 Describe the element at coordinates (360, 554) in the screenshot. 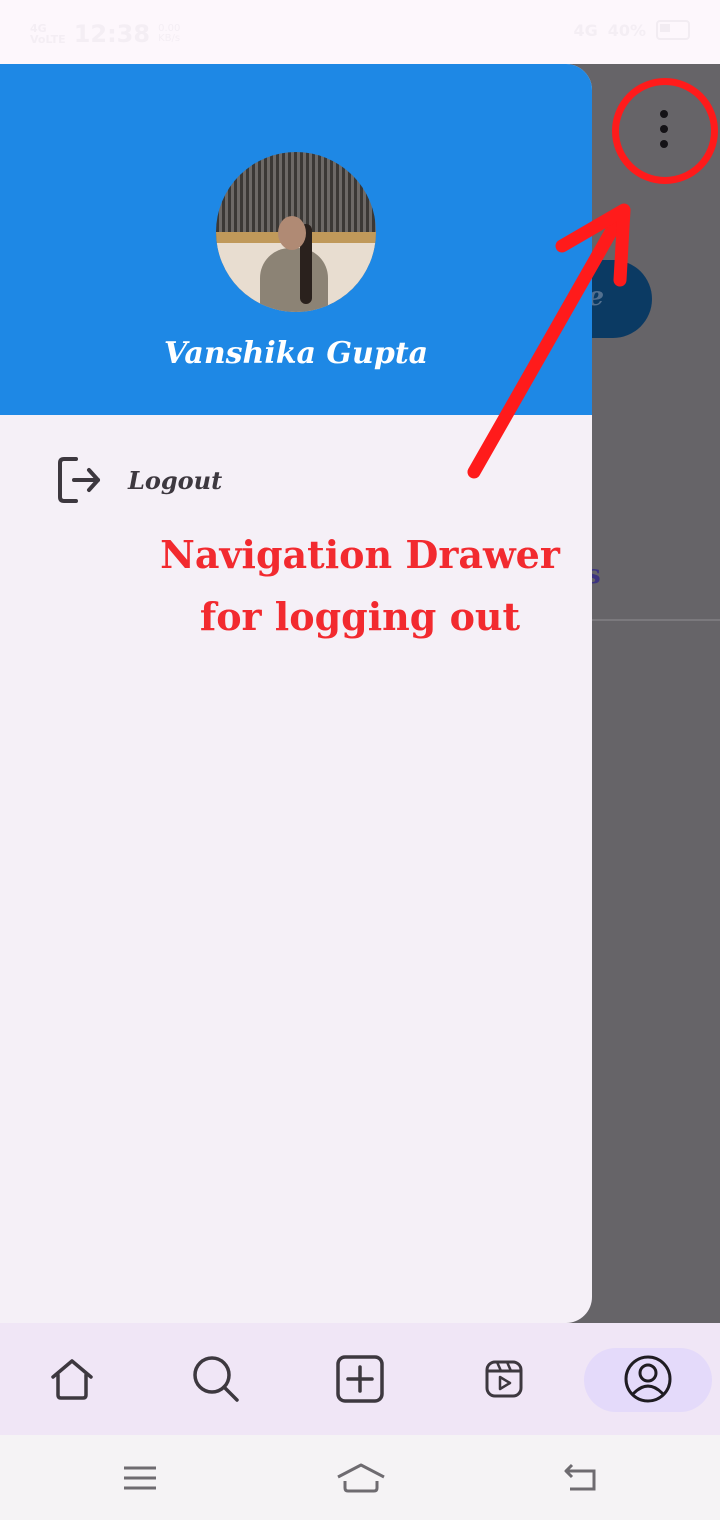

I see `annotation-line-1: Navigation Drawer` at that location.